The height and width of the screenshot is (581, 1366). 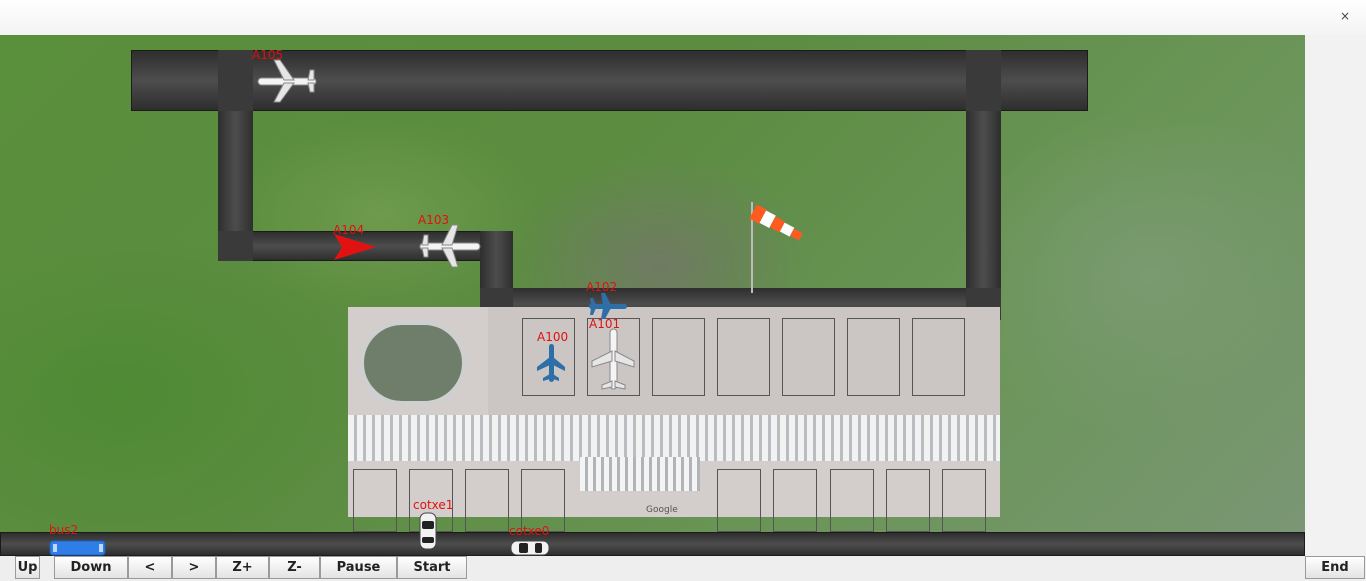 I want to click on end-button: End, so click(x=1335, y=567).